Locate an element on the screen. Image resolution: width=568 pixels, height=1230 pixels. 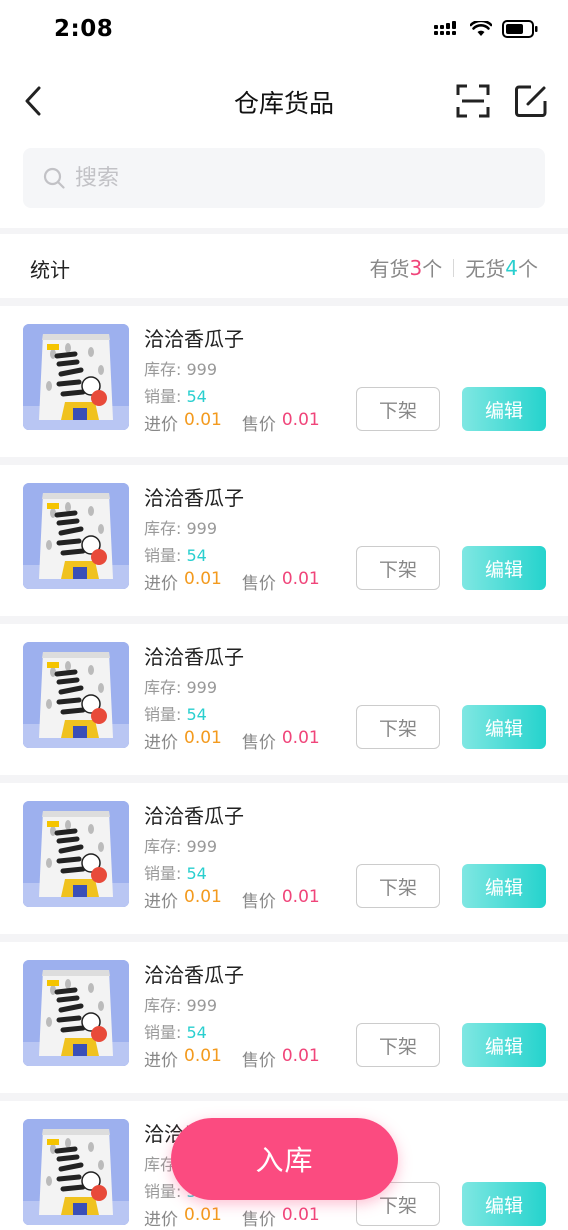
search-input is located at coordinates (275, 178).